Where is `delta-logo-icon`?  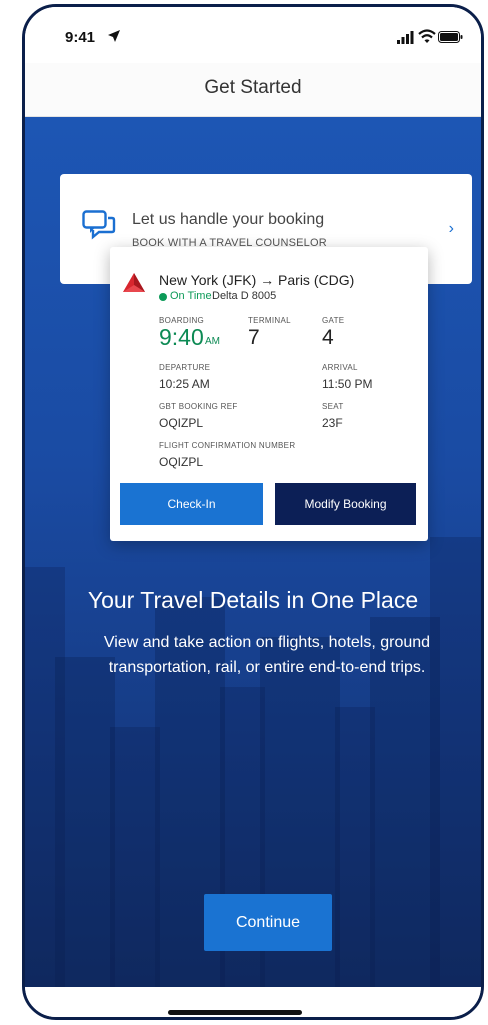 delta-logo-icon is located at coordinates (134, 282).